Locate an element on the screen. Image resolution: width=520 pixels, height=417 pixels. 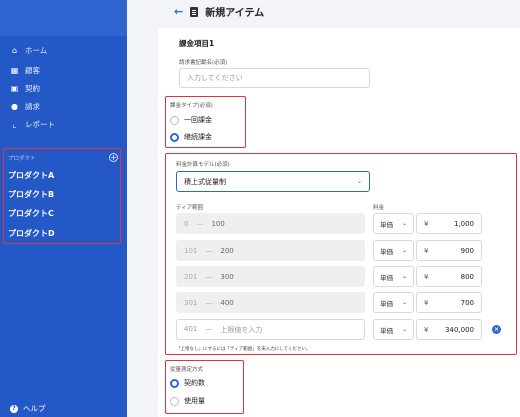
tier-price-input: ¥900 is located at coordinates (449, 250).